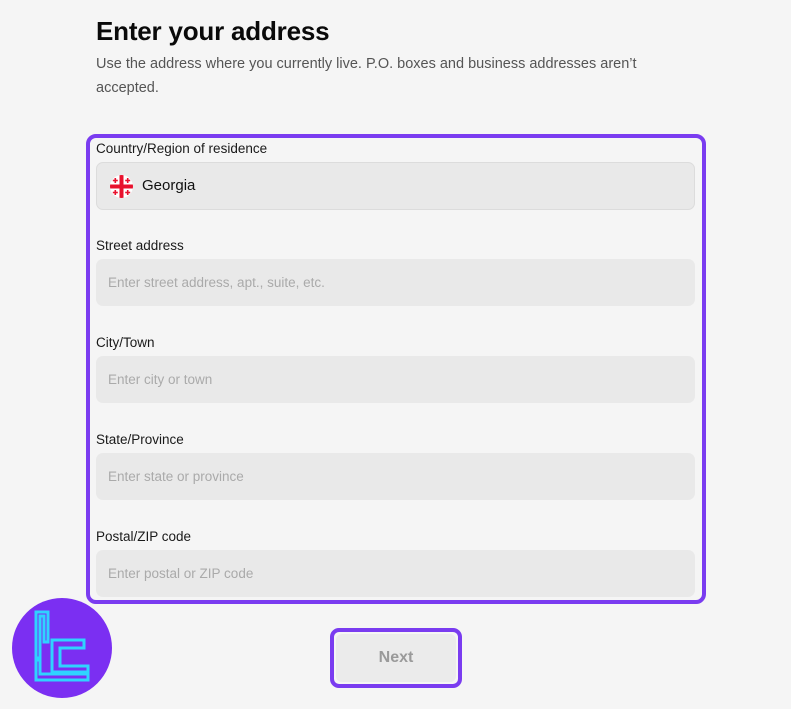  What do you see at coordinates (62, 648) in the screenshot?
I see `brand-logo` at bounding box center [62, 648].